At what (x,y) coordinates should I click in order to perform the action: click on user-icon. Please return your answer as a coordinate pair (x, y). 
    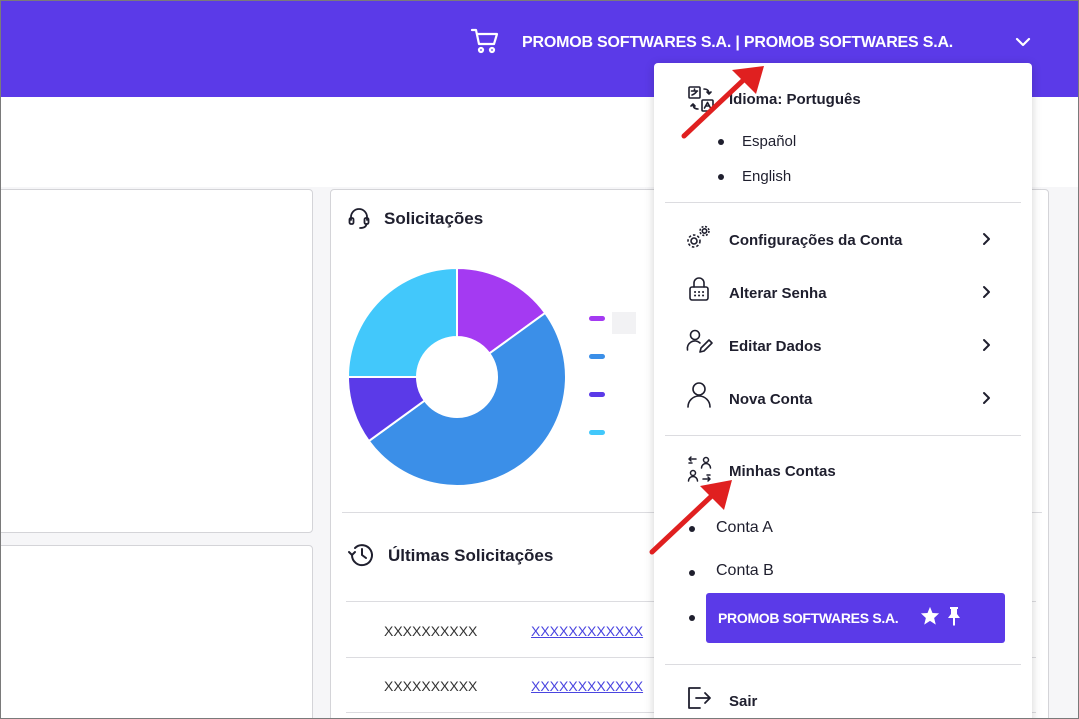
    Looking at the image, I should click on (699, 397).